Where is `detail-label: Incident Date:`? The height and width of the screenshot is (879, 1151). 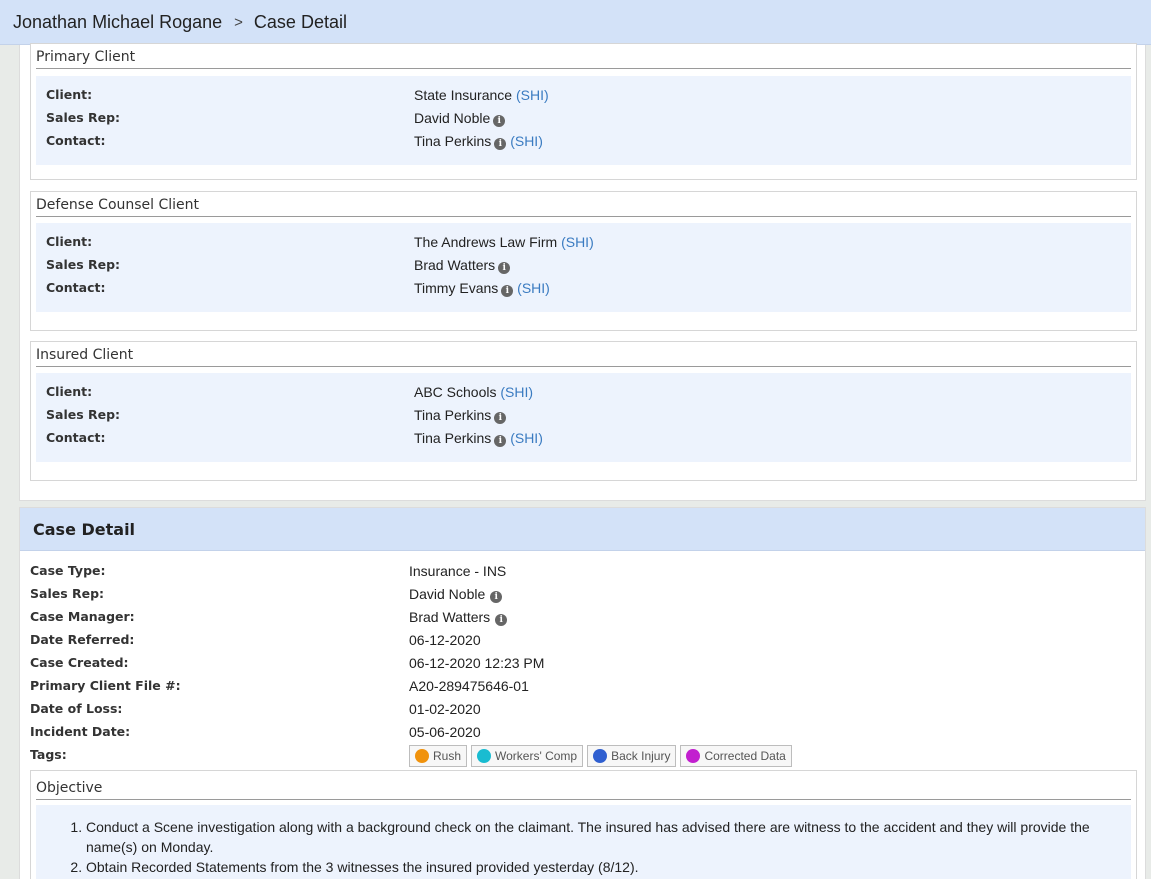
detail-label: Incident Date: is located at coordinates (80, 731).